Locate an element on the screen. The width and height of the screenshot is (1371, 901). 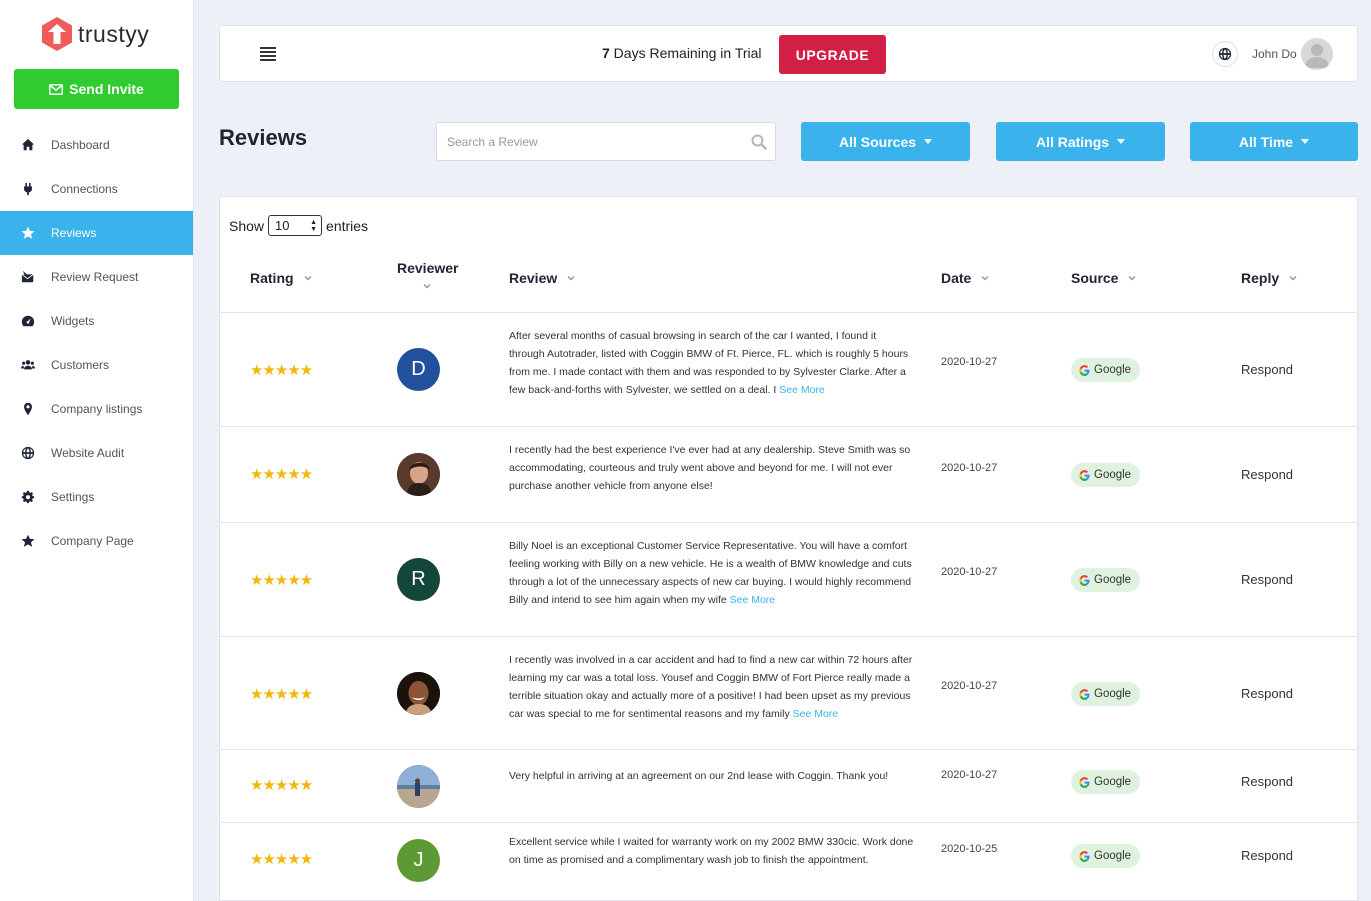
review-date: 2020-10-25 is located at coordinates (969, 849).